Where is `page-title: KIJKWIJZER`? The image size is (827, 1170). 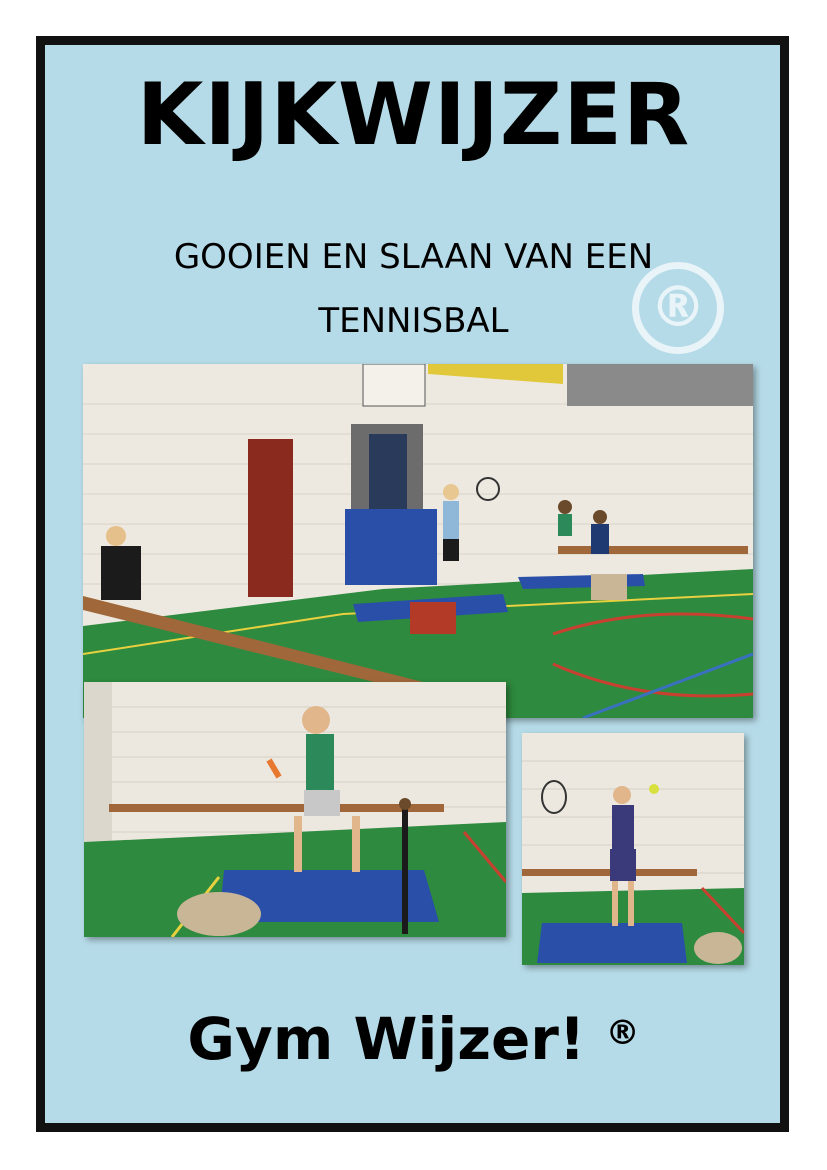
page-title: KIJKWIJZER is located at coordinates (413, 115).